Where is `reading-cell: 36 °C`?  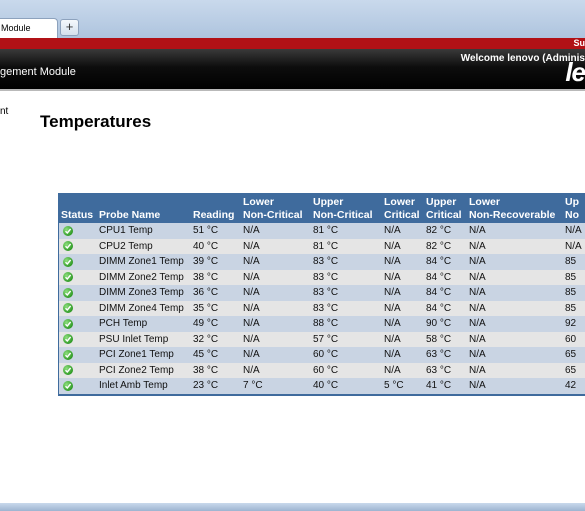 reading-cell: 36 °C is located at coordinates (216, 293).